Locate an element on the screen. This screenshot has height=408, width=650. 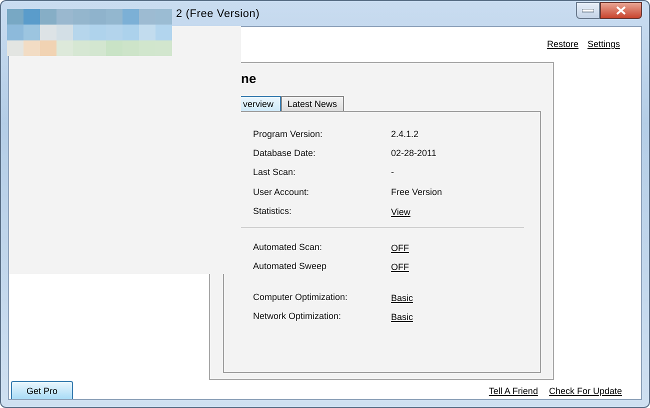
info-label: Computer Optimization: is located at coordinates (301, 297).